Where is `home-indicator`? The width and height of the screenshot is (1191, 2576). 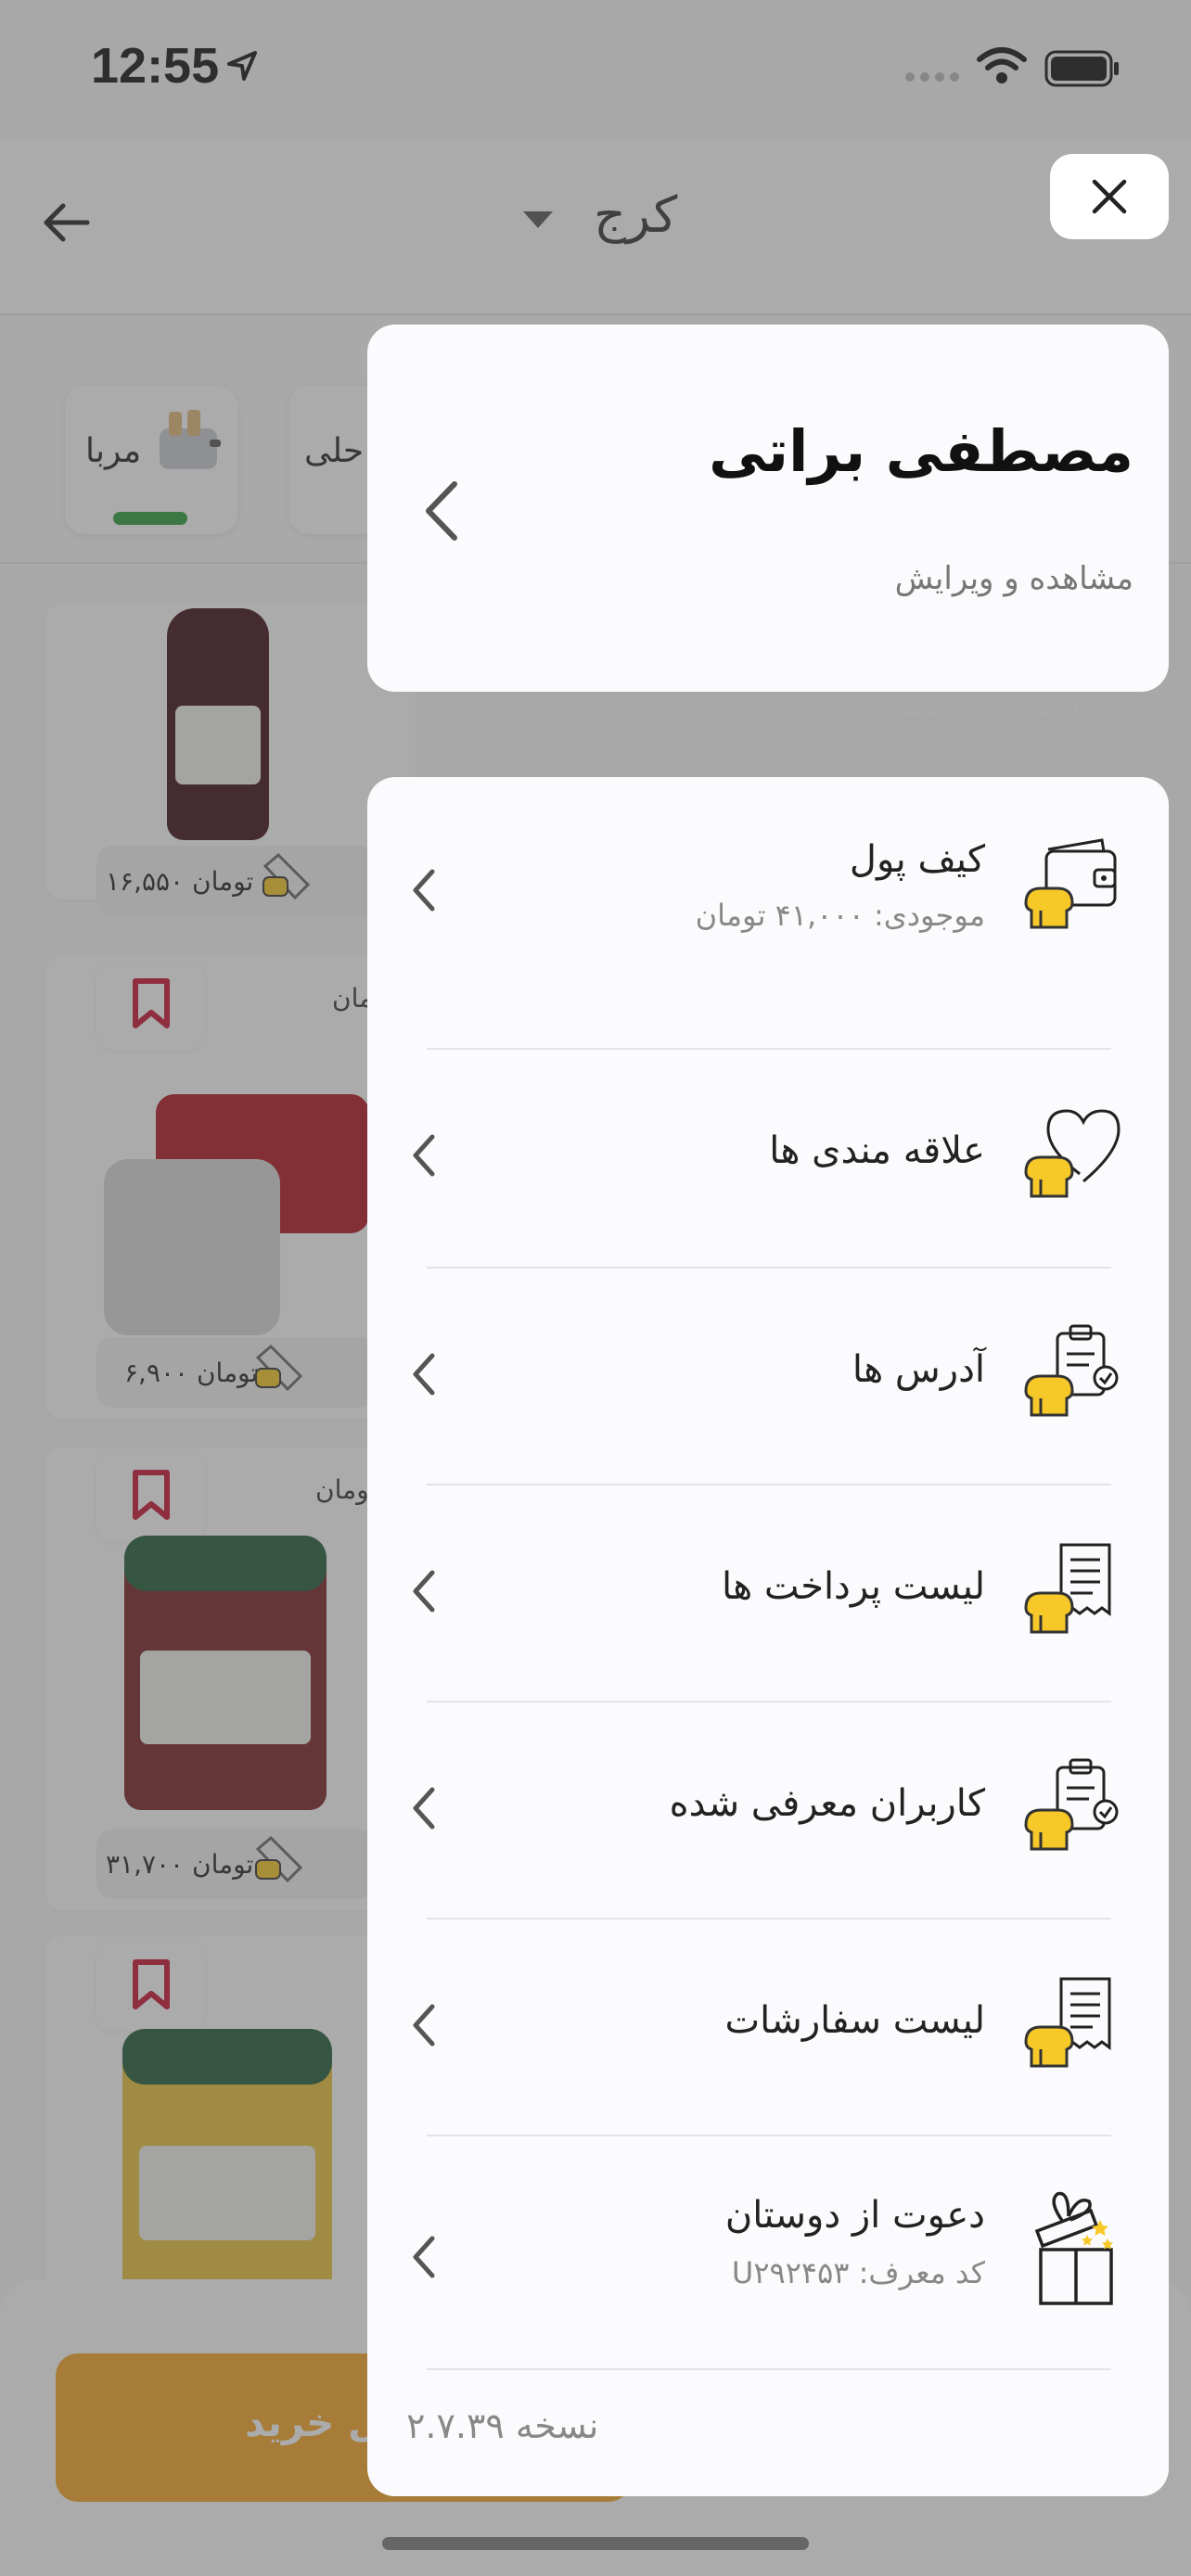
home-indicator is located at coordinates (595, 2543).